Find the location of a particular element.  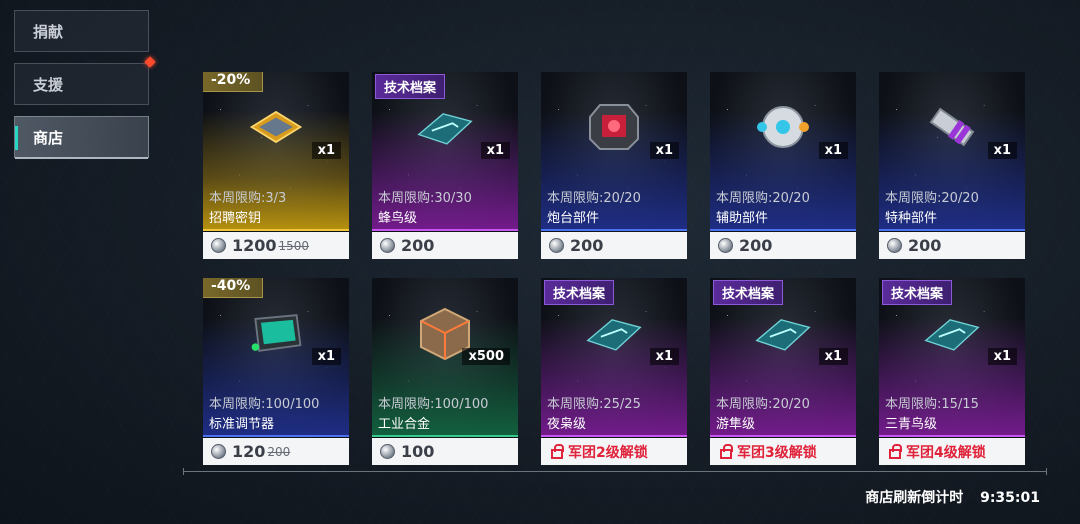

item-name: 炮台部件 is located at coordinates (573, 218).